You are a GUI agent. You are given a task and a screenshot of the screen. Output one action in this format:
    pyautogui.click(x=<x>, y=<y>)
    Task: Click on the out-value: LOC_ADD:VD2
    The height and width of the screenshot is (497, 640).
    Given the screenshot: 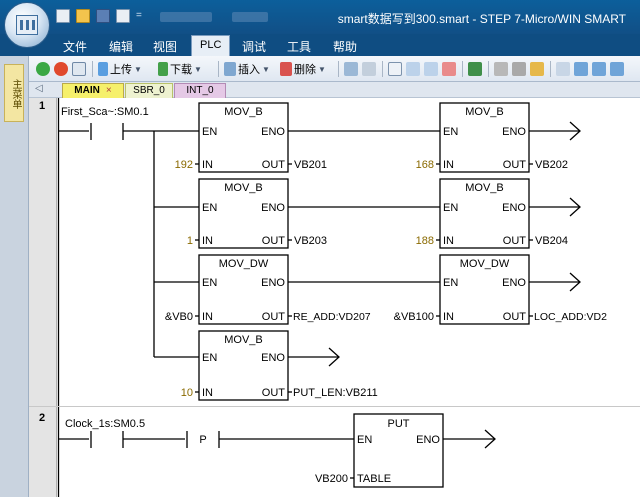 What is the action you would take?
    pyautogui.click(x=570, y=317)
    